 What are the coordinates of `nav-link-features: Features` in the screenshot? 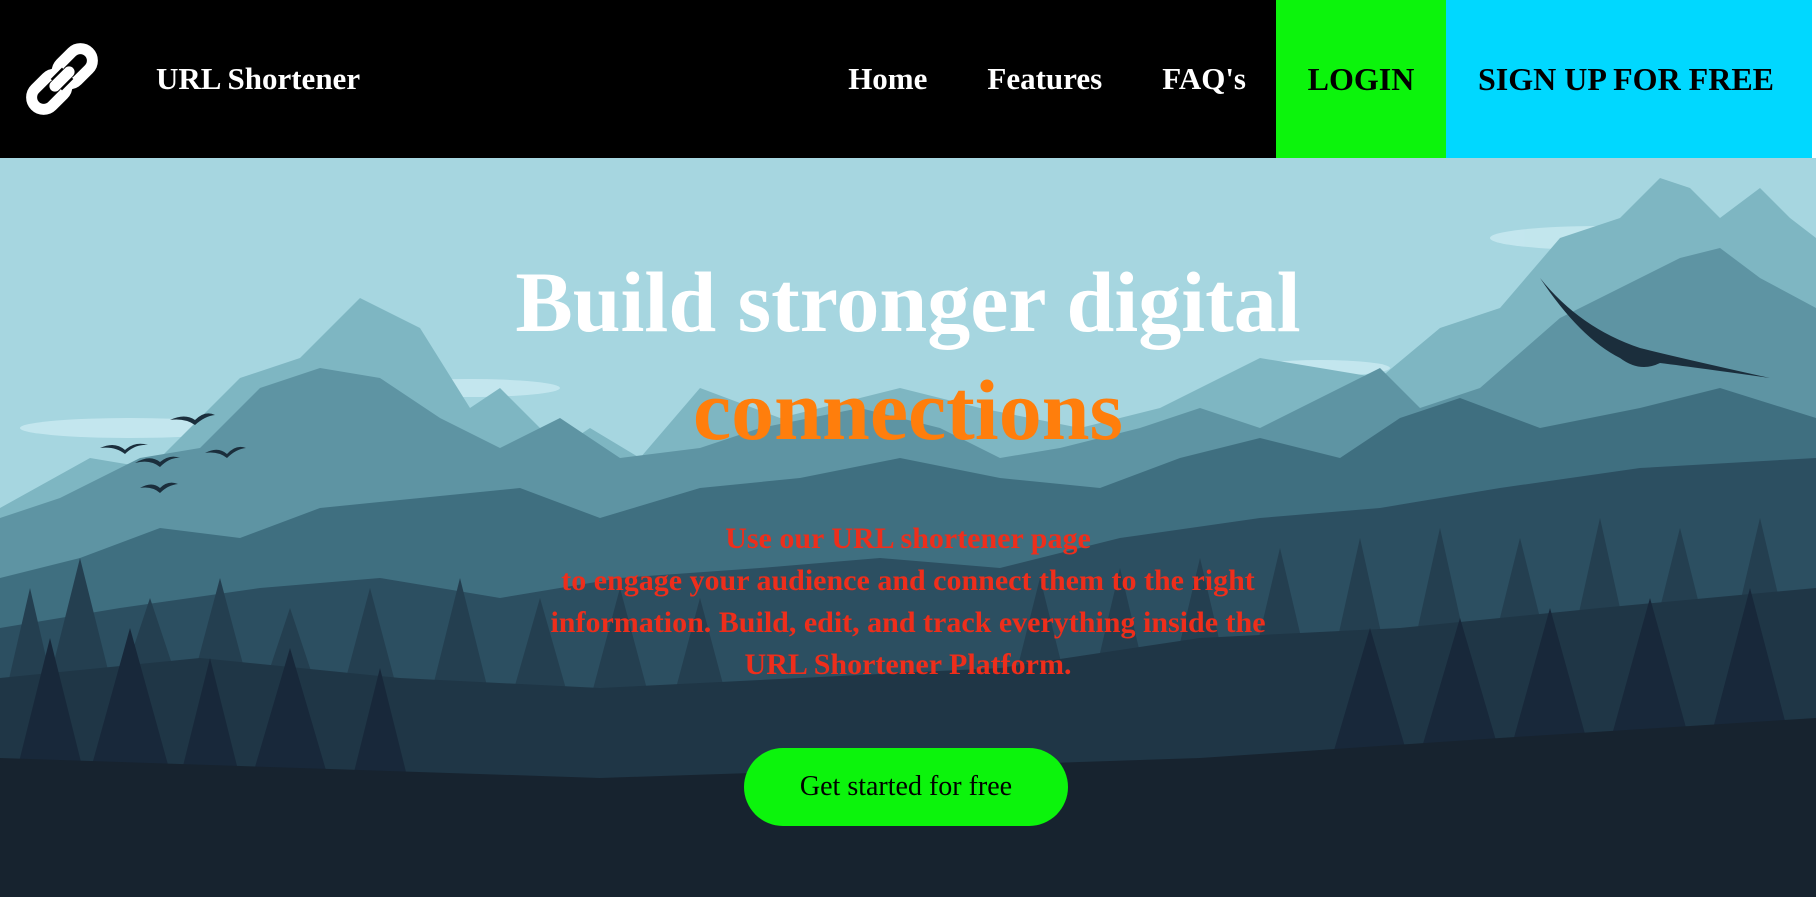 It's located at (1044, 79).